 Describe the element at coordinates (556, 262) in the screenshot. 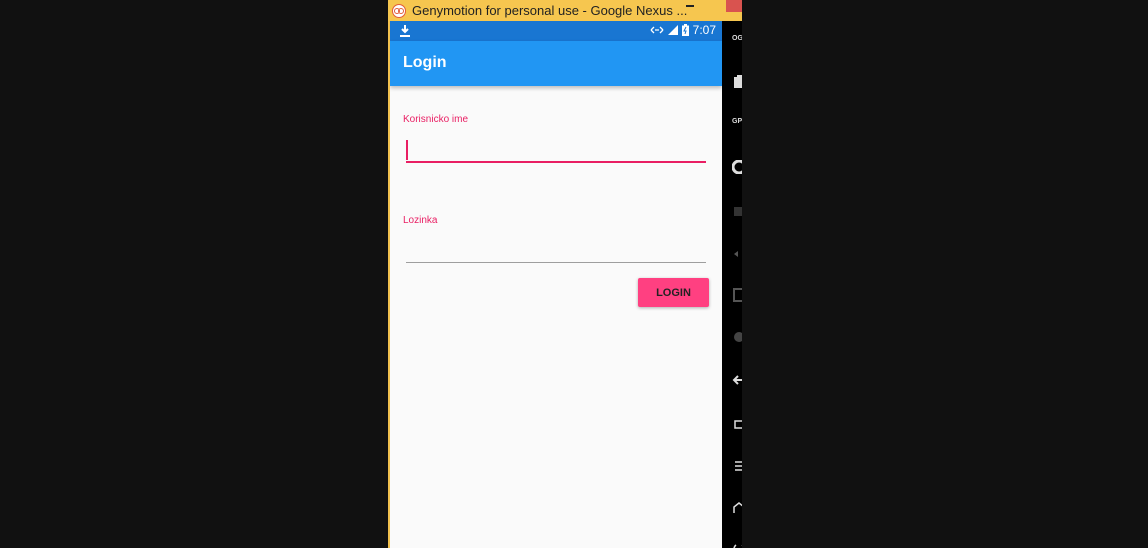

I see `password-underline` at that location.